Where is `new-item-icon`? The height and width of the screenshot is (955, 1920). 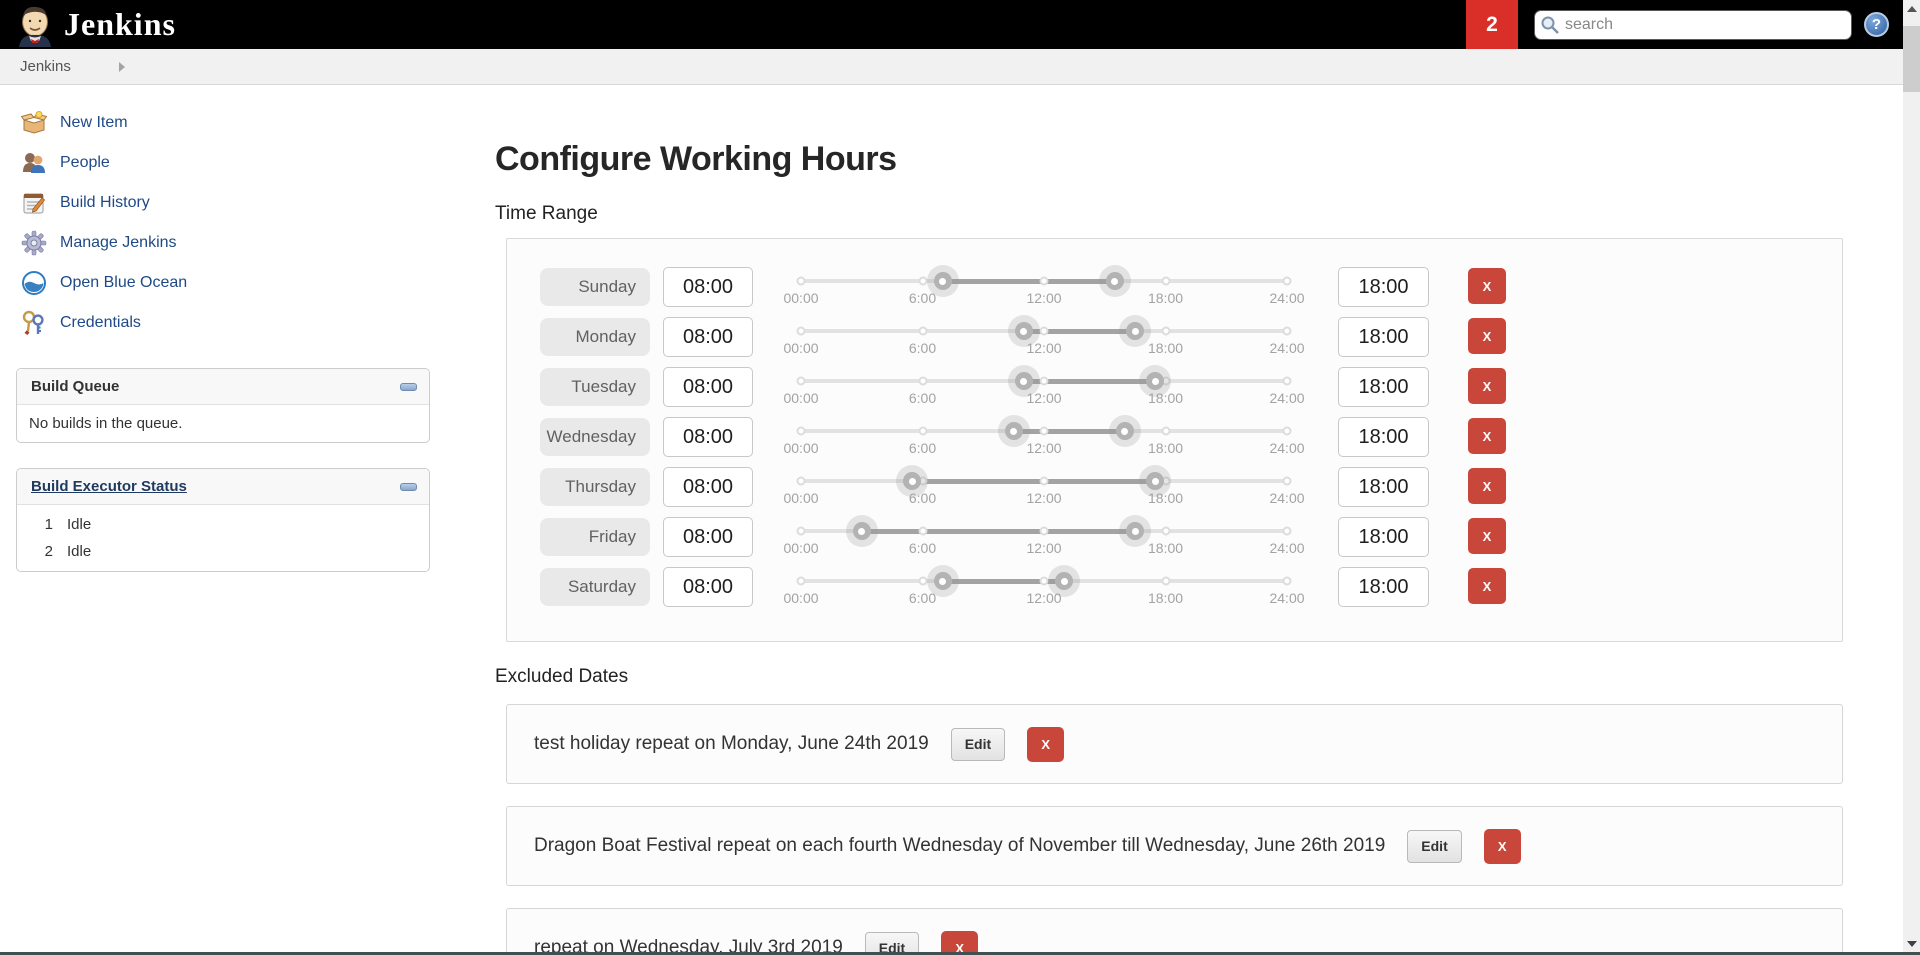 new-item-icon is located at coordinates (34, 123).